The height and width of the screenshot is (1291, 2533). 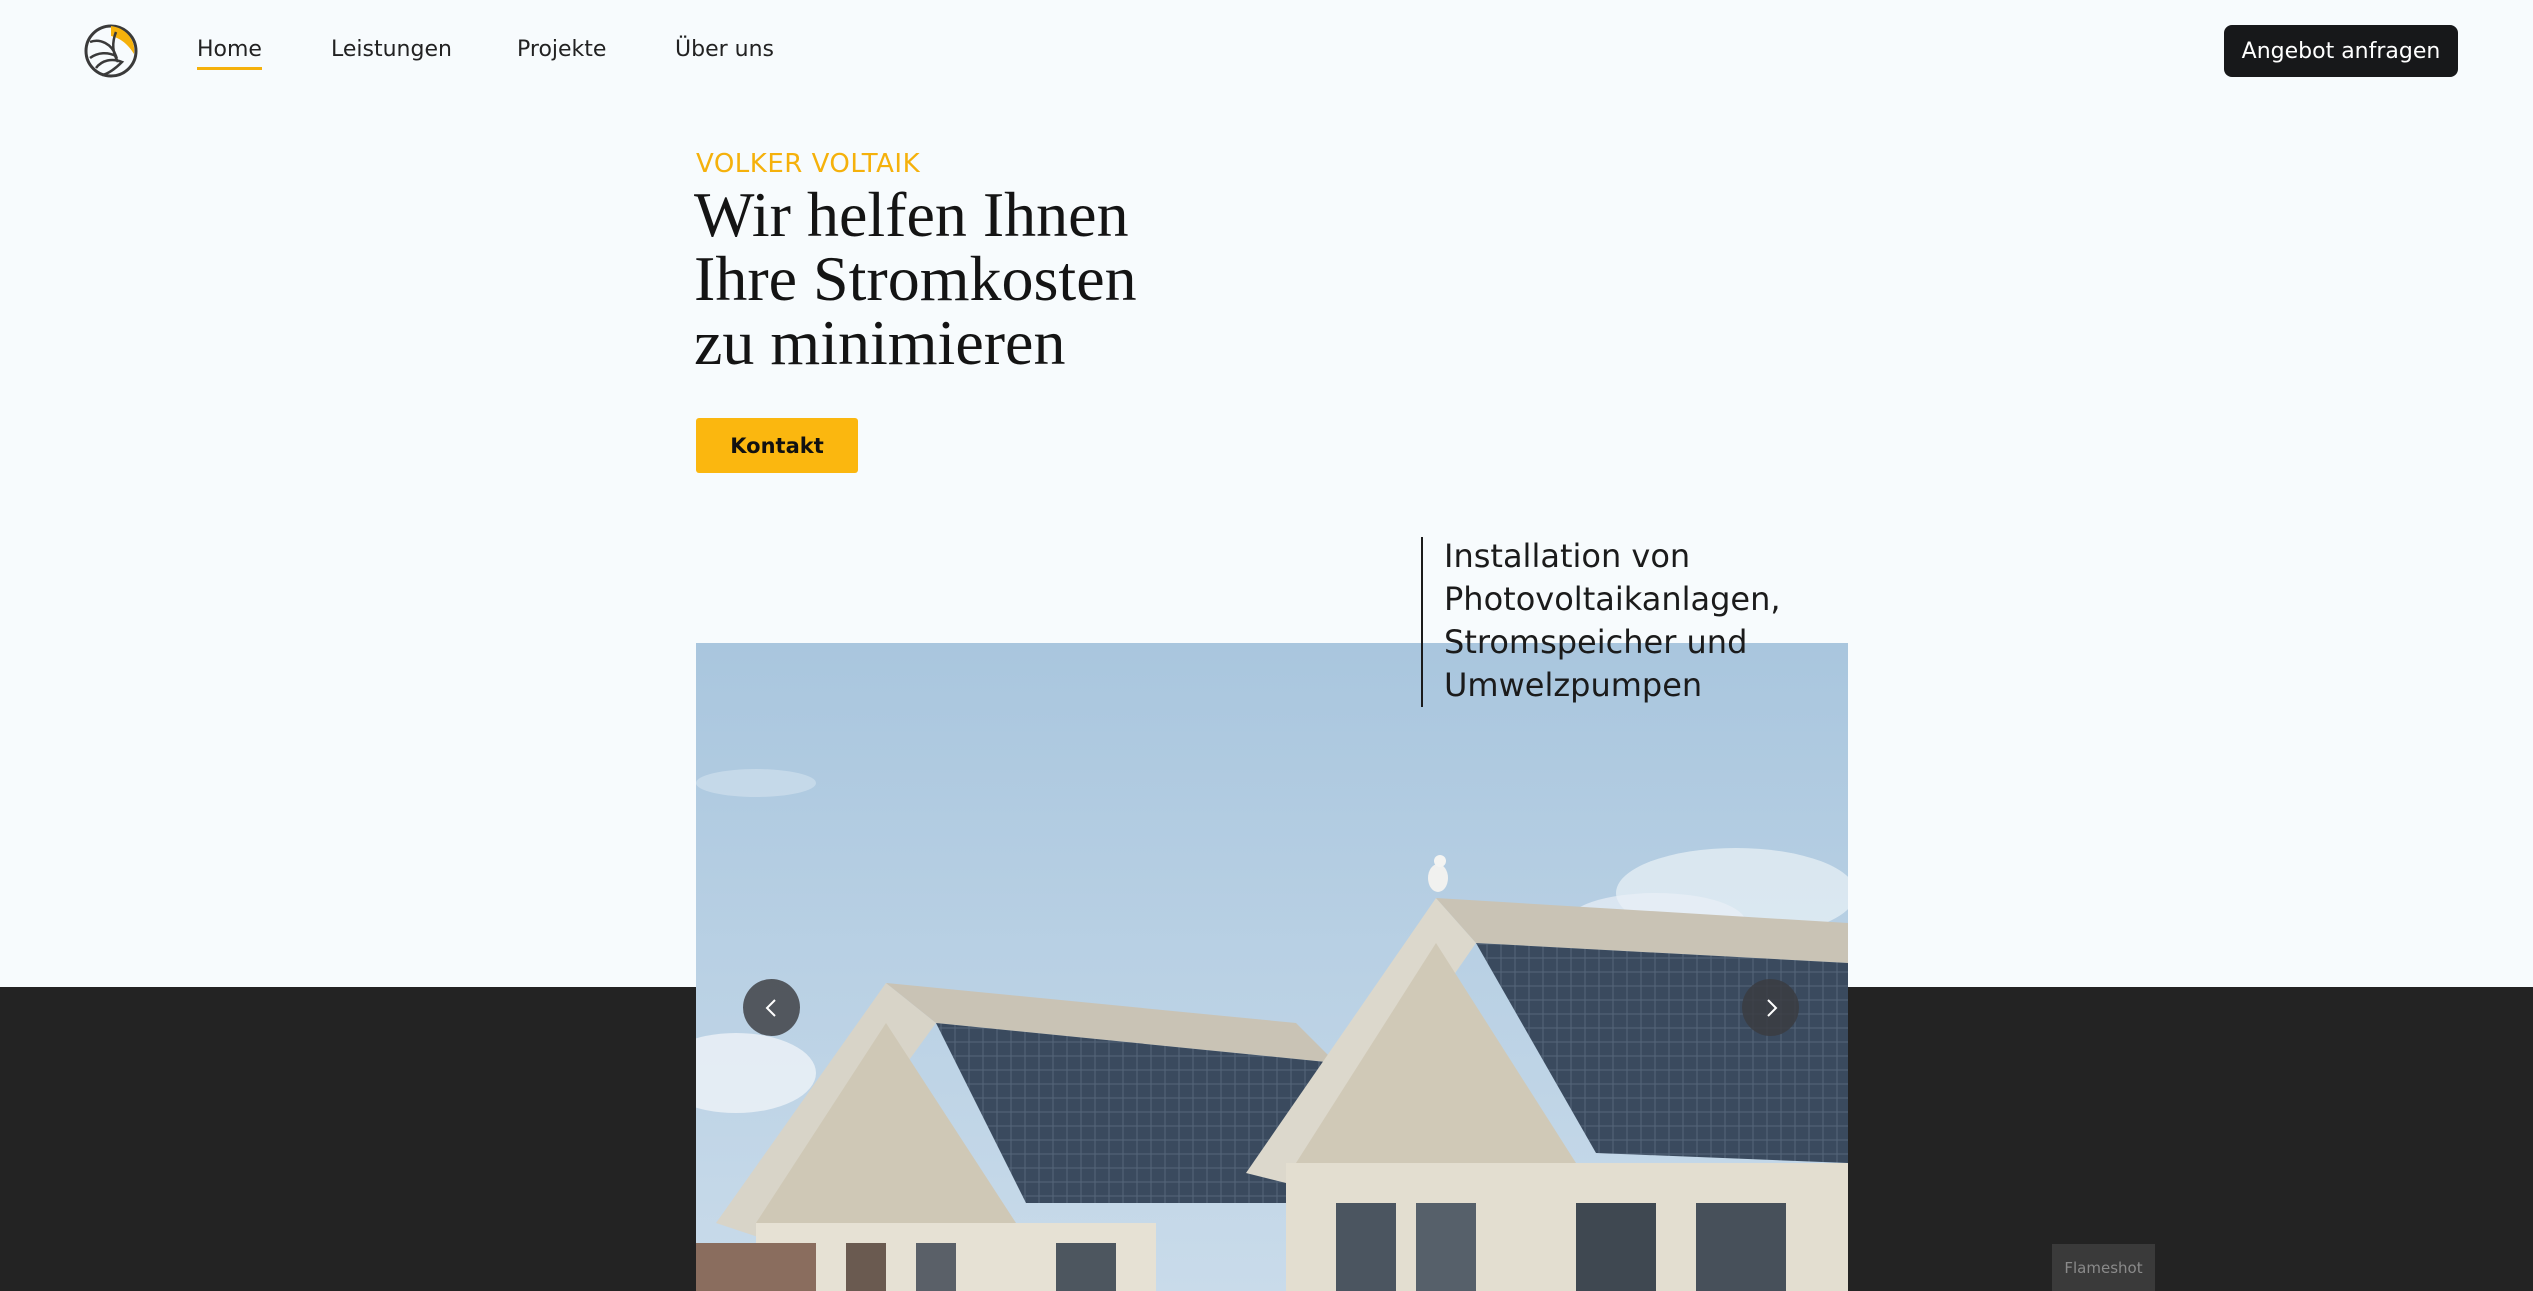 What do you see at coordinates (1596, 642) in the screenshot?
I see `services-line: Stromspeicher und` at bounding box center [1596, 642].